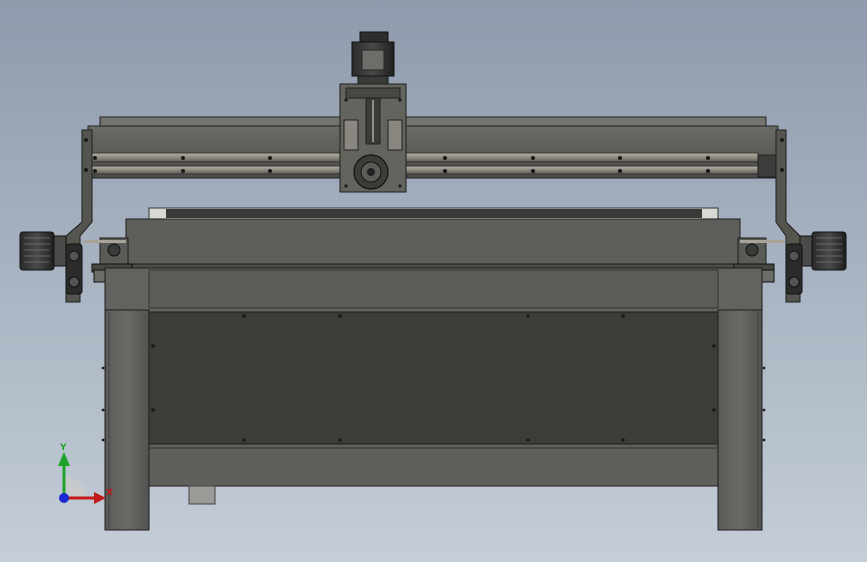 This screenshot has width=867, height=562. I want to click on work-table, so click(433, 239).